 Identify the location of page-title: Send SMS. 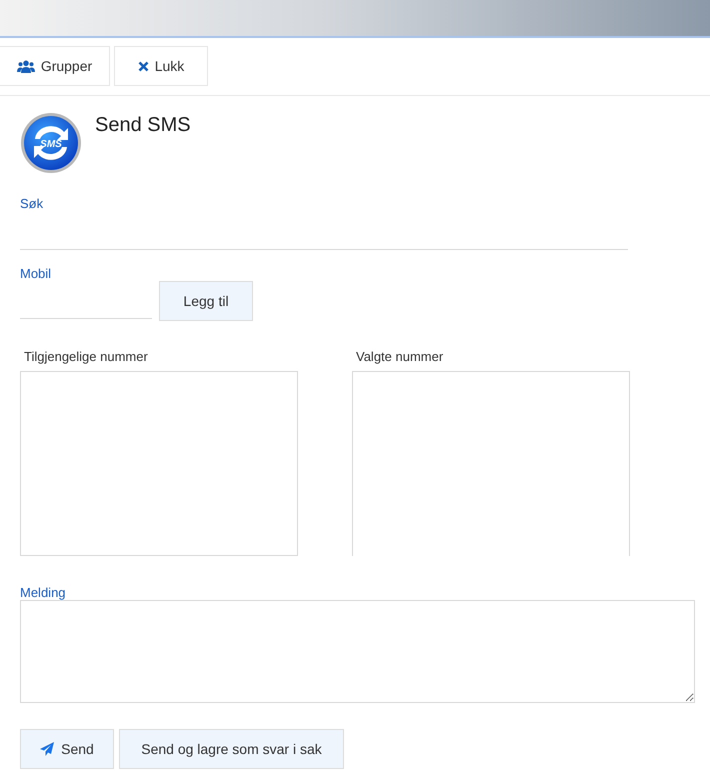
(143, 125).